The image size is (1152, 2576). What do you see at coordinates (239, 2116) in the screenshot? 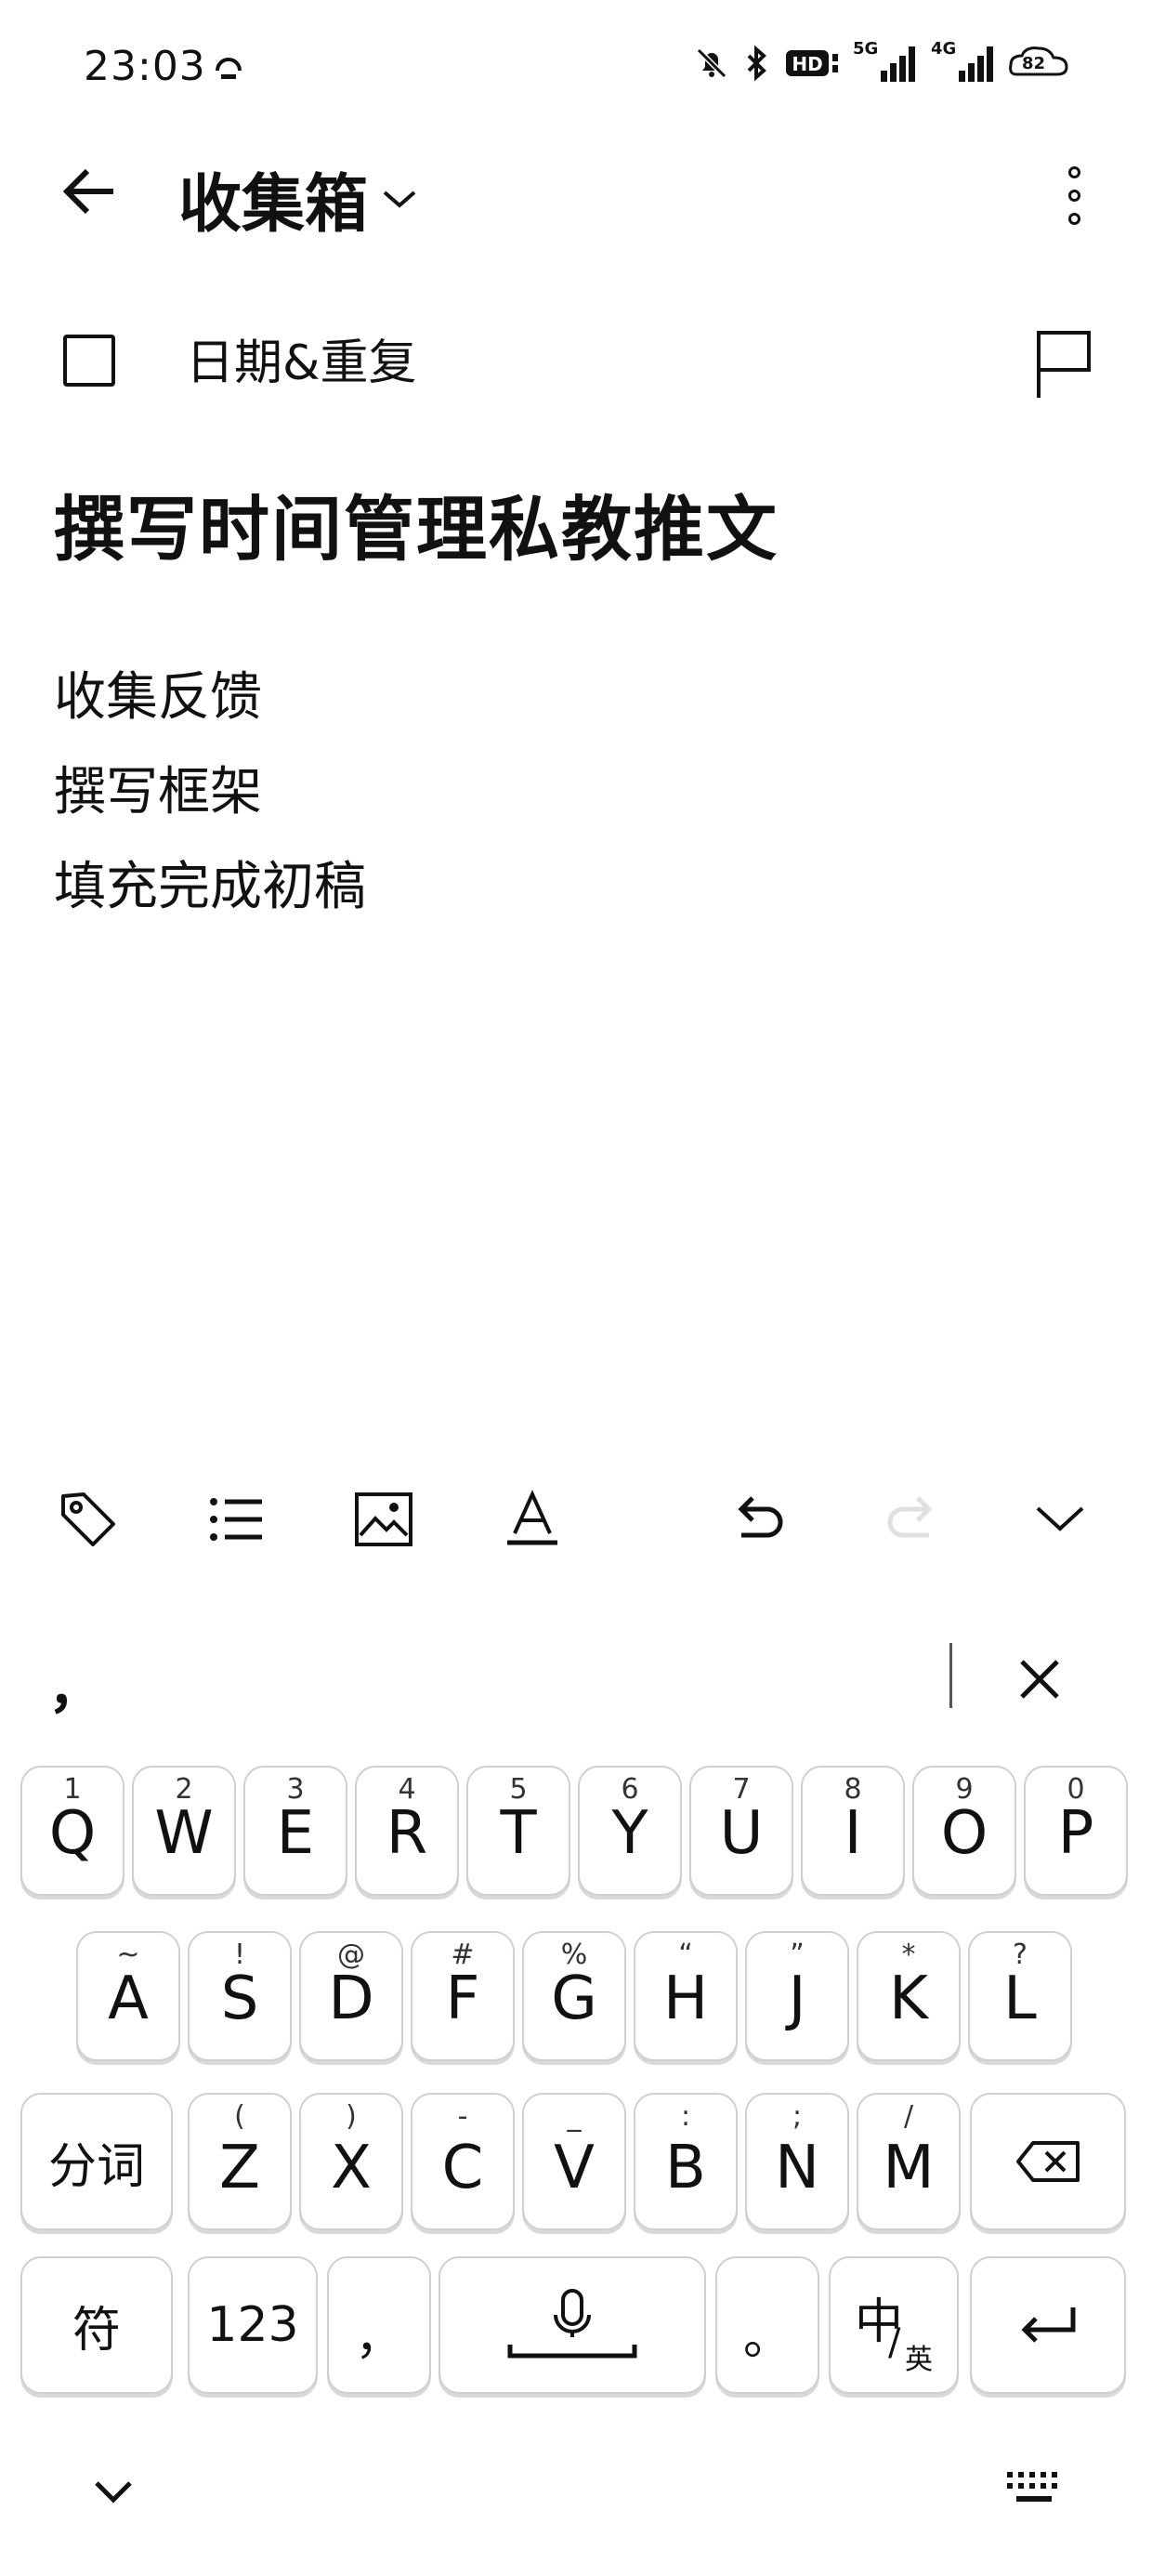
I see `key-hint: (` at bounding box center [239, 2116].